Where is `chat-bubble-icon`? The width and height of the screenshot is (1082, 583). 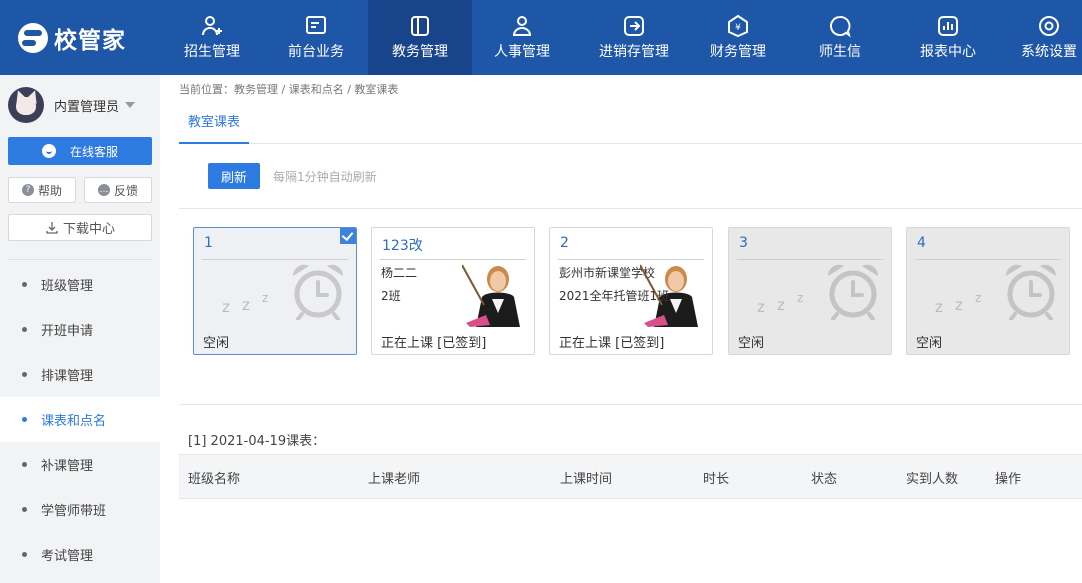 chat-bubble-icon is located at coordinates (48, 151).